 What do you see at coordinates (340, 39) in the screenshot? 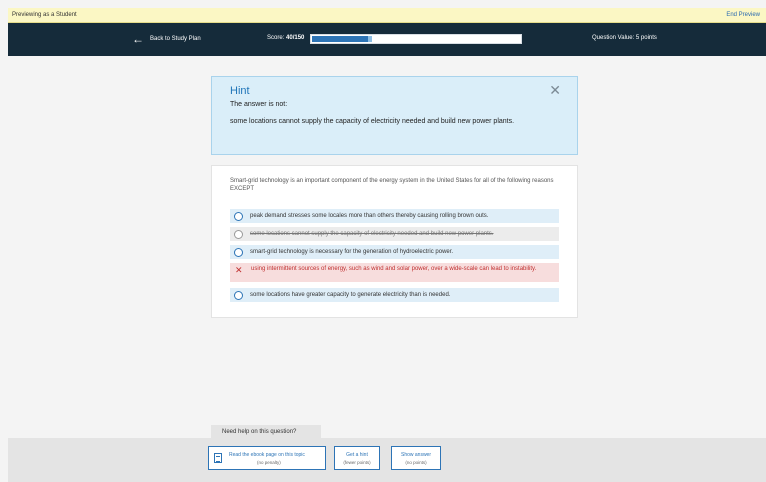
I see `score-progress-fill` at bounding box center [340, 39].